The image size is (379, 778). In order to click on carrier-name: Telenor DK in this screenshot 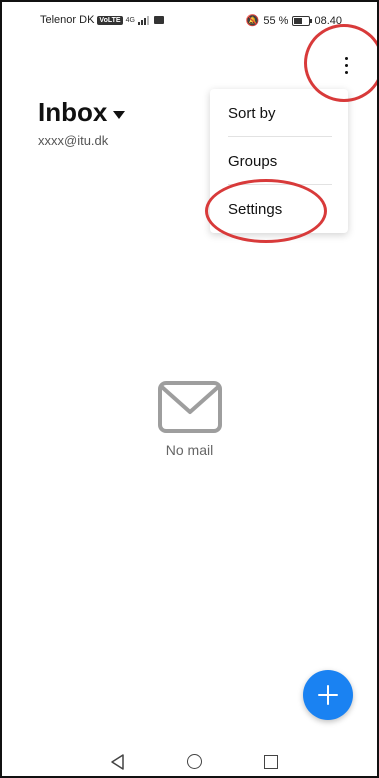, I will do `click(67, 20)`.